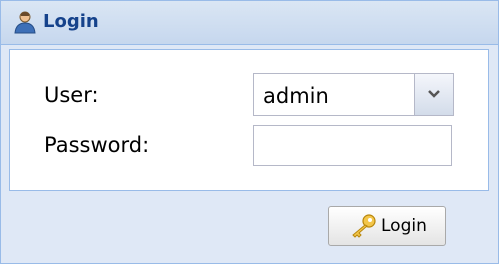 This screenshot has width=499, height=264. What do you see at coordinates (71, 95) in the screenshot?
I see `user-label: User:` at bounding box center [71, 95].